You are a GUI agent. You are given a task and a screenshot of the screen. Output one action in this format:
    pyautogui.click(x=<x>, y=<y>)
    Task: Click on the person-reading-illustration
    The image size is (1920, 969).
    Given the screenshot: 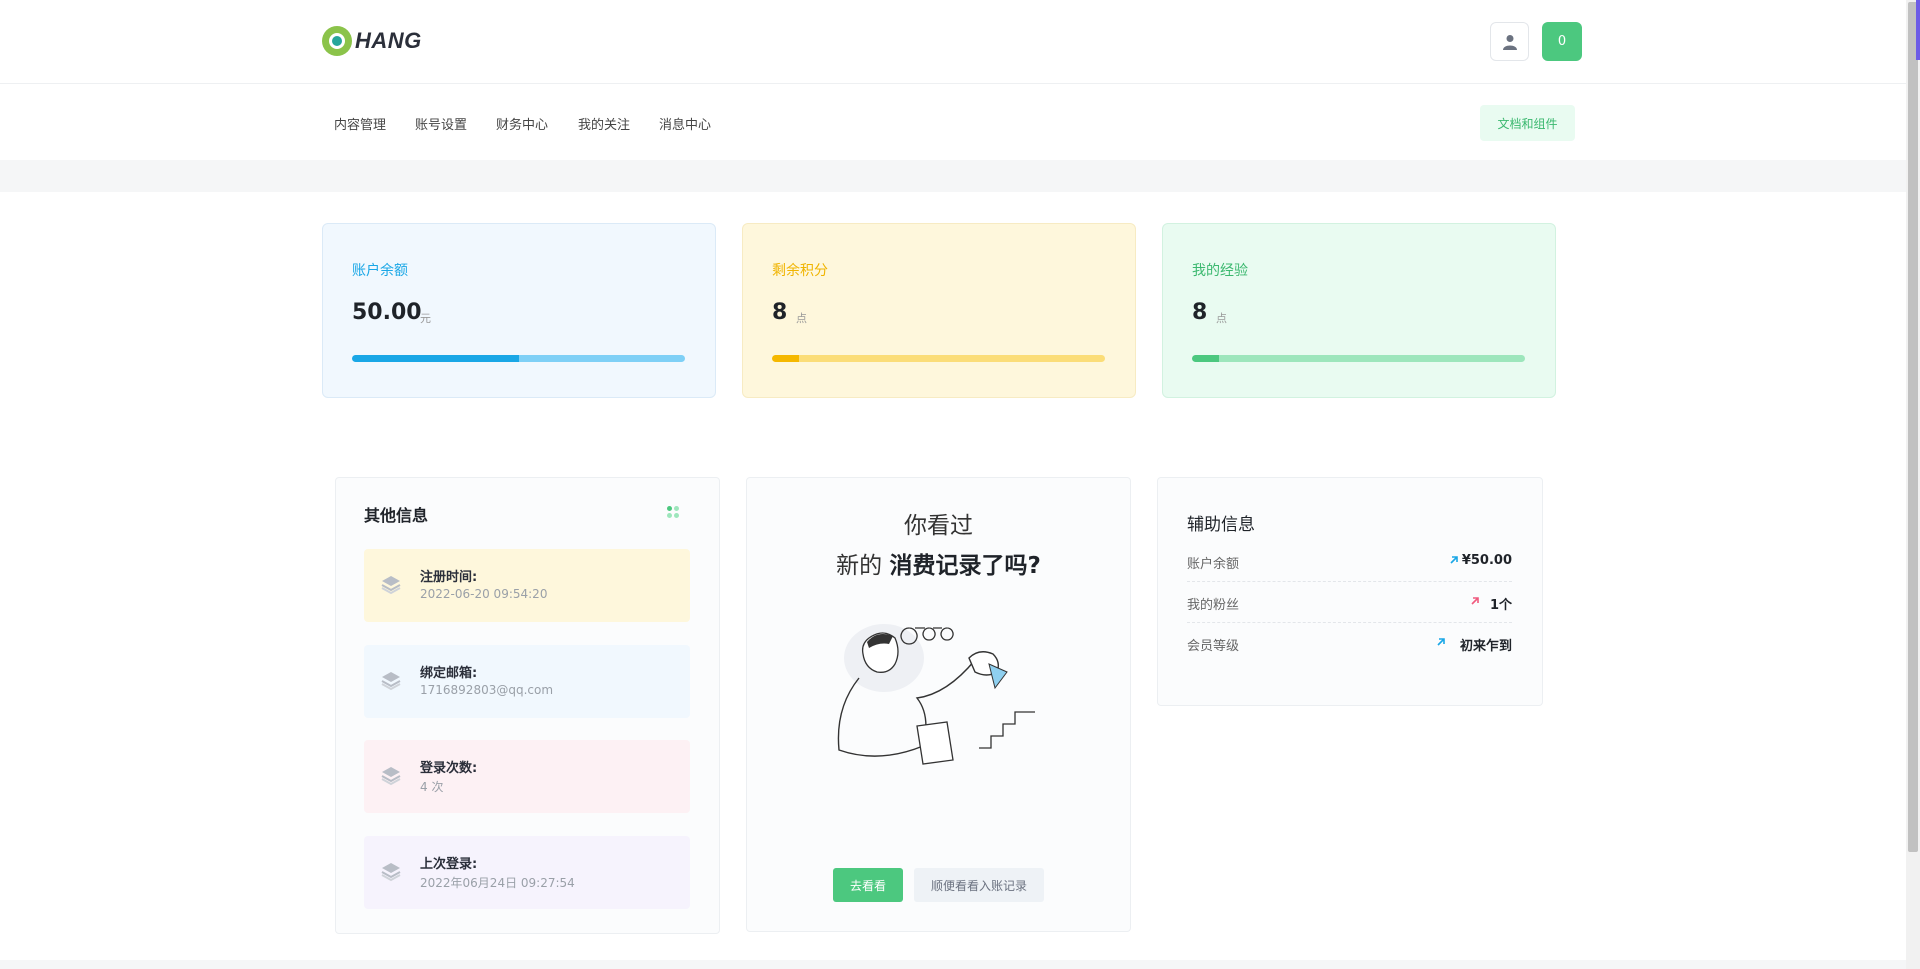 What is the action you would take?
    pyautogui.click(x=936, y=694)
    